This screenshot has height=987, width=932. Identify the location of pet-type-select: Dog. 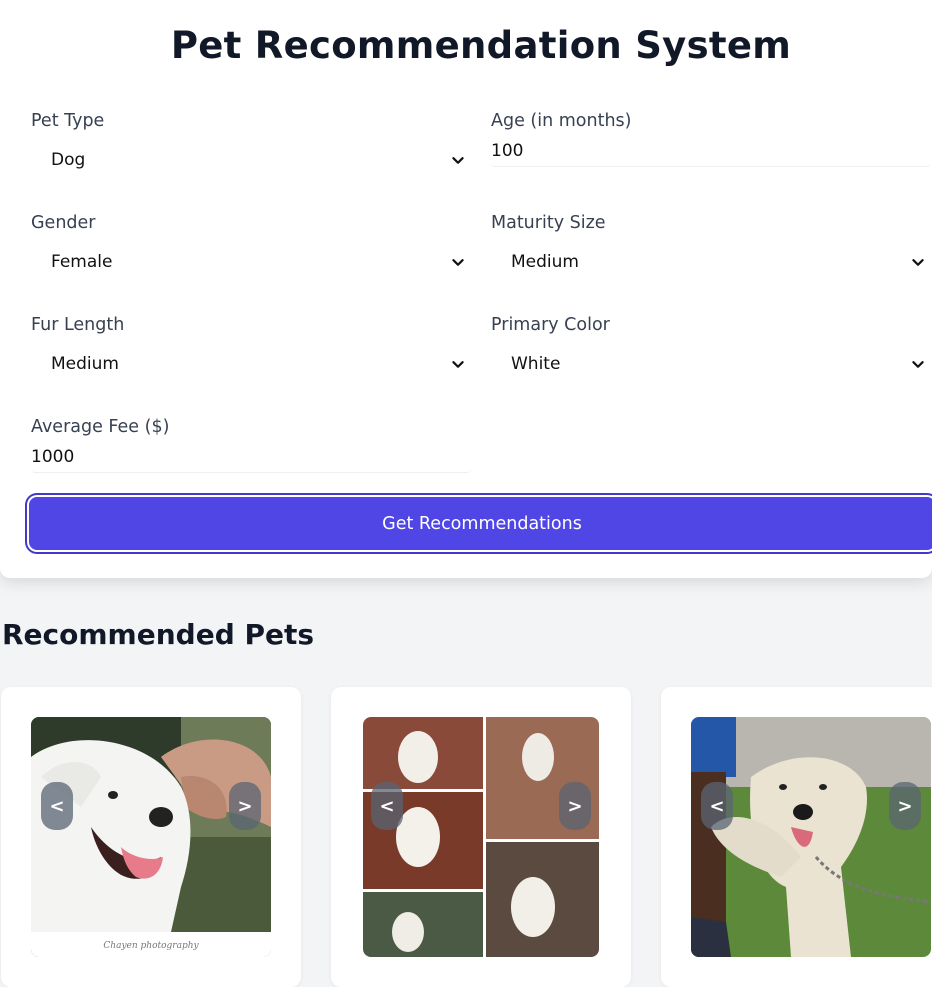
(251, 160).